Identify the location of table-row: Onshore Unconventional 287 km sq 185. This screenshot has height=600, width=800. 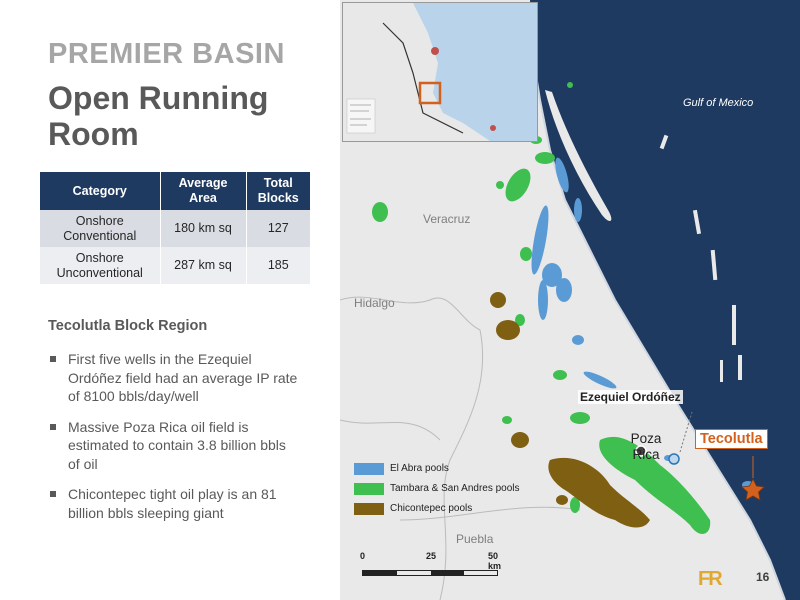
(175, 265).